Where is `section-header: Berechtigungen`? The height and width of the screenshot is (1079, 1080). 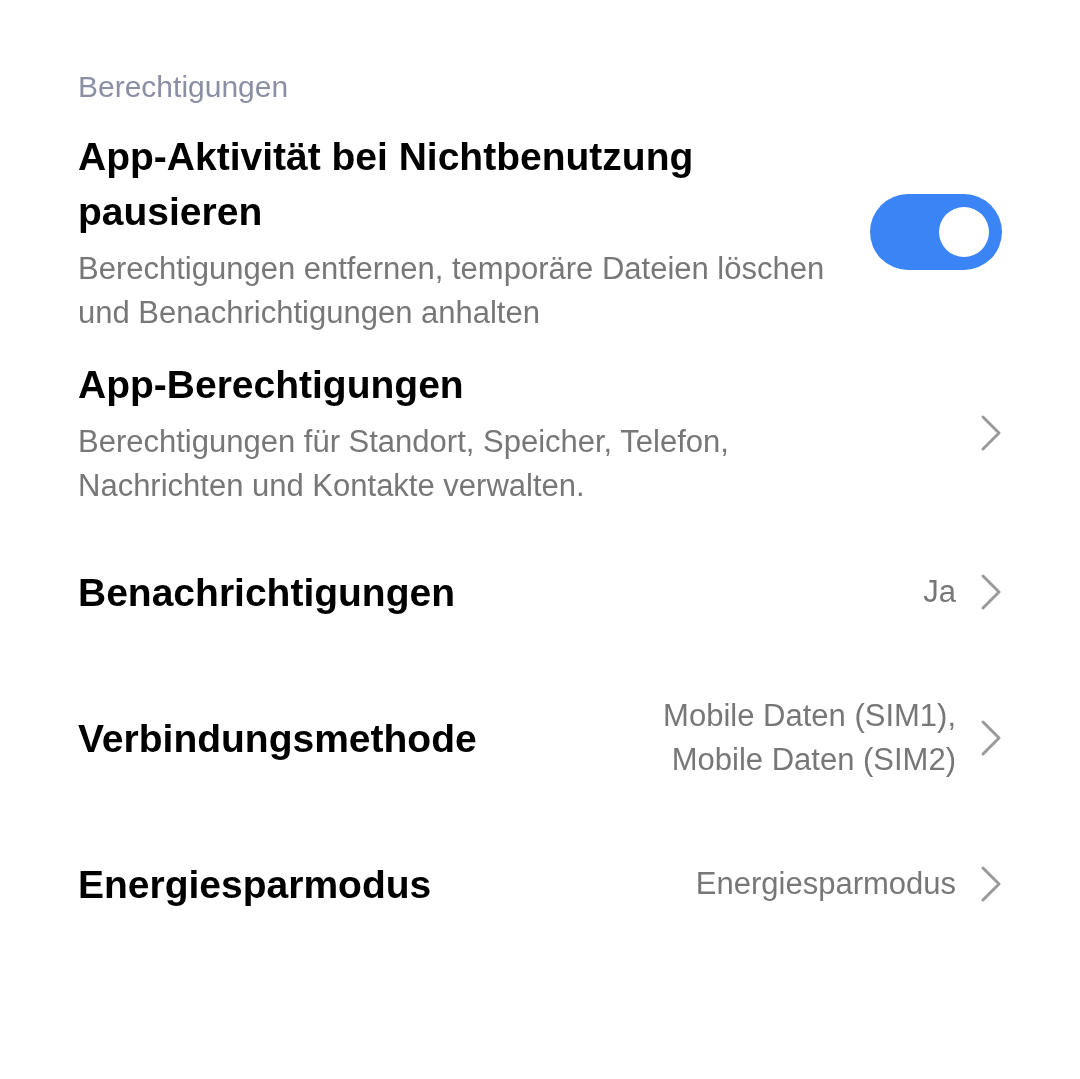 section-header: Berechtigungen is located at coordinates (184, 87).